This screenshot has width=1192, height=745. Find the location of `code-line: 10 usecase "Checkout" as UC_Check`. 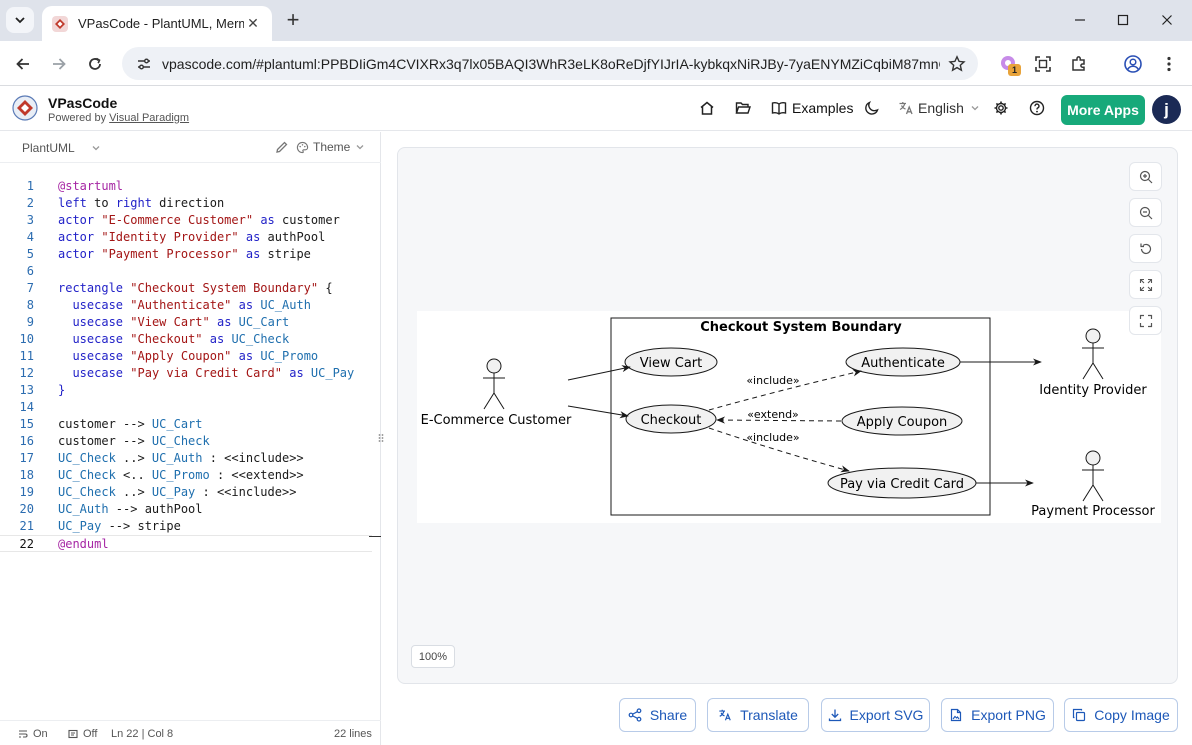

code-line: 10 usecase "Checkout" as UC_Check is located at coordinates (186, 339).